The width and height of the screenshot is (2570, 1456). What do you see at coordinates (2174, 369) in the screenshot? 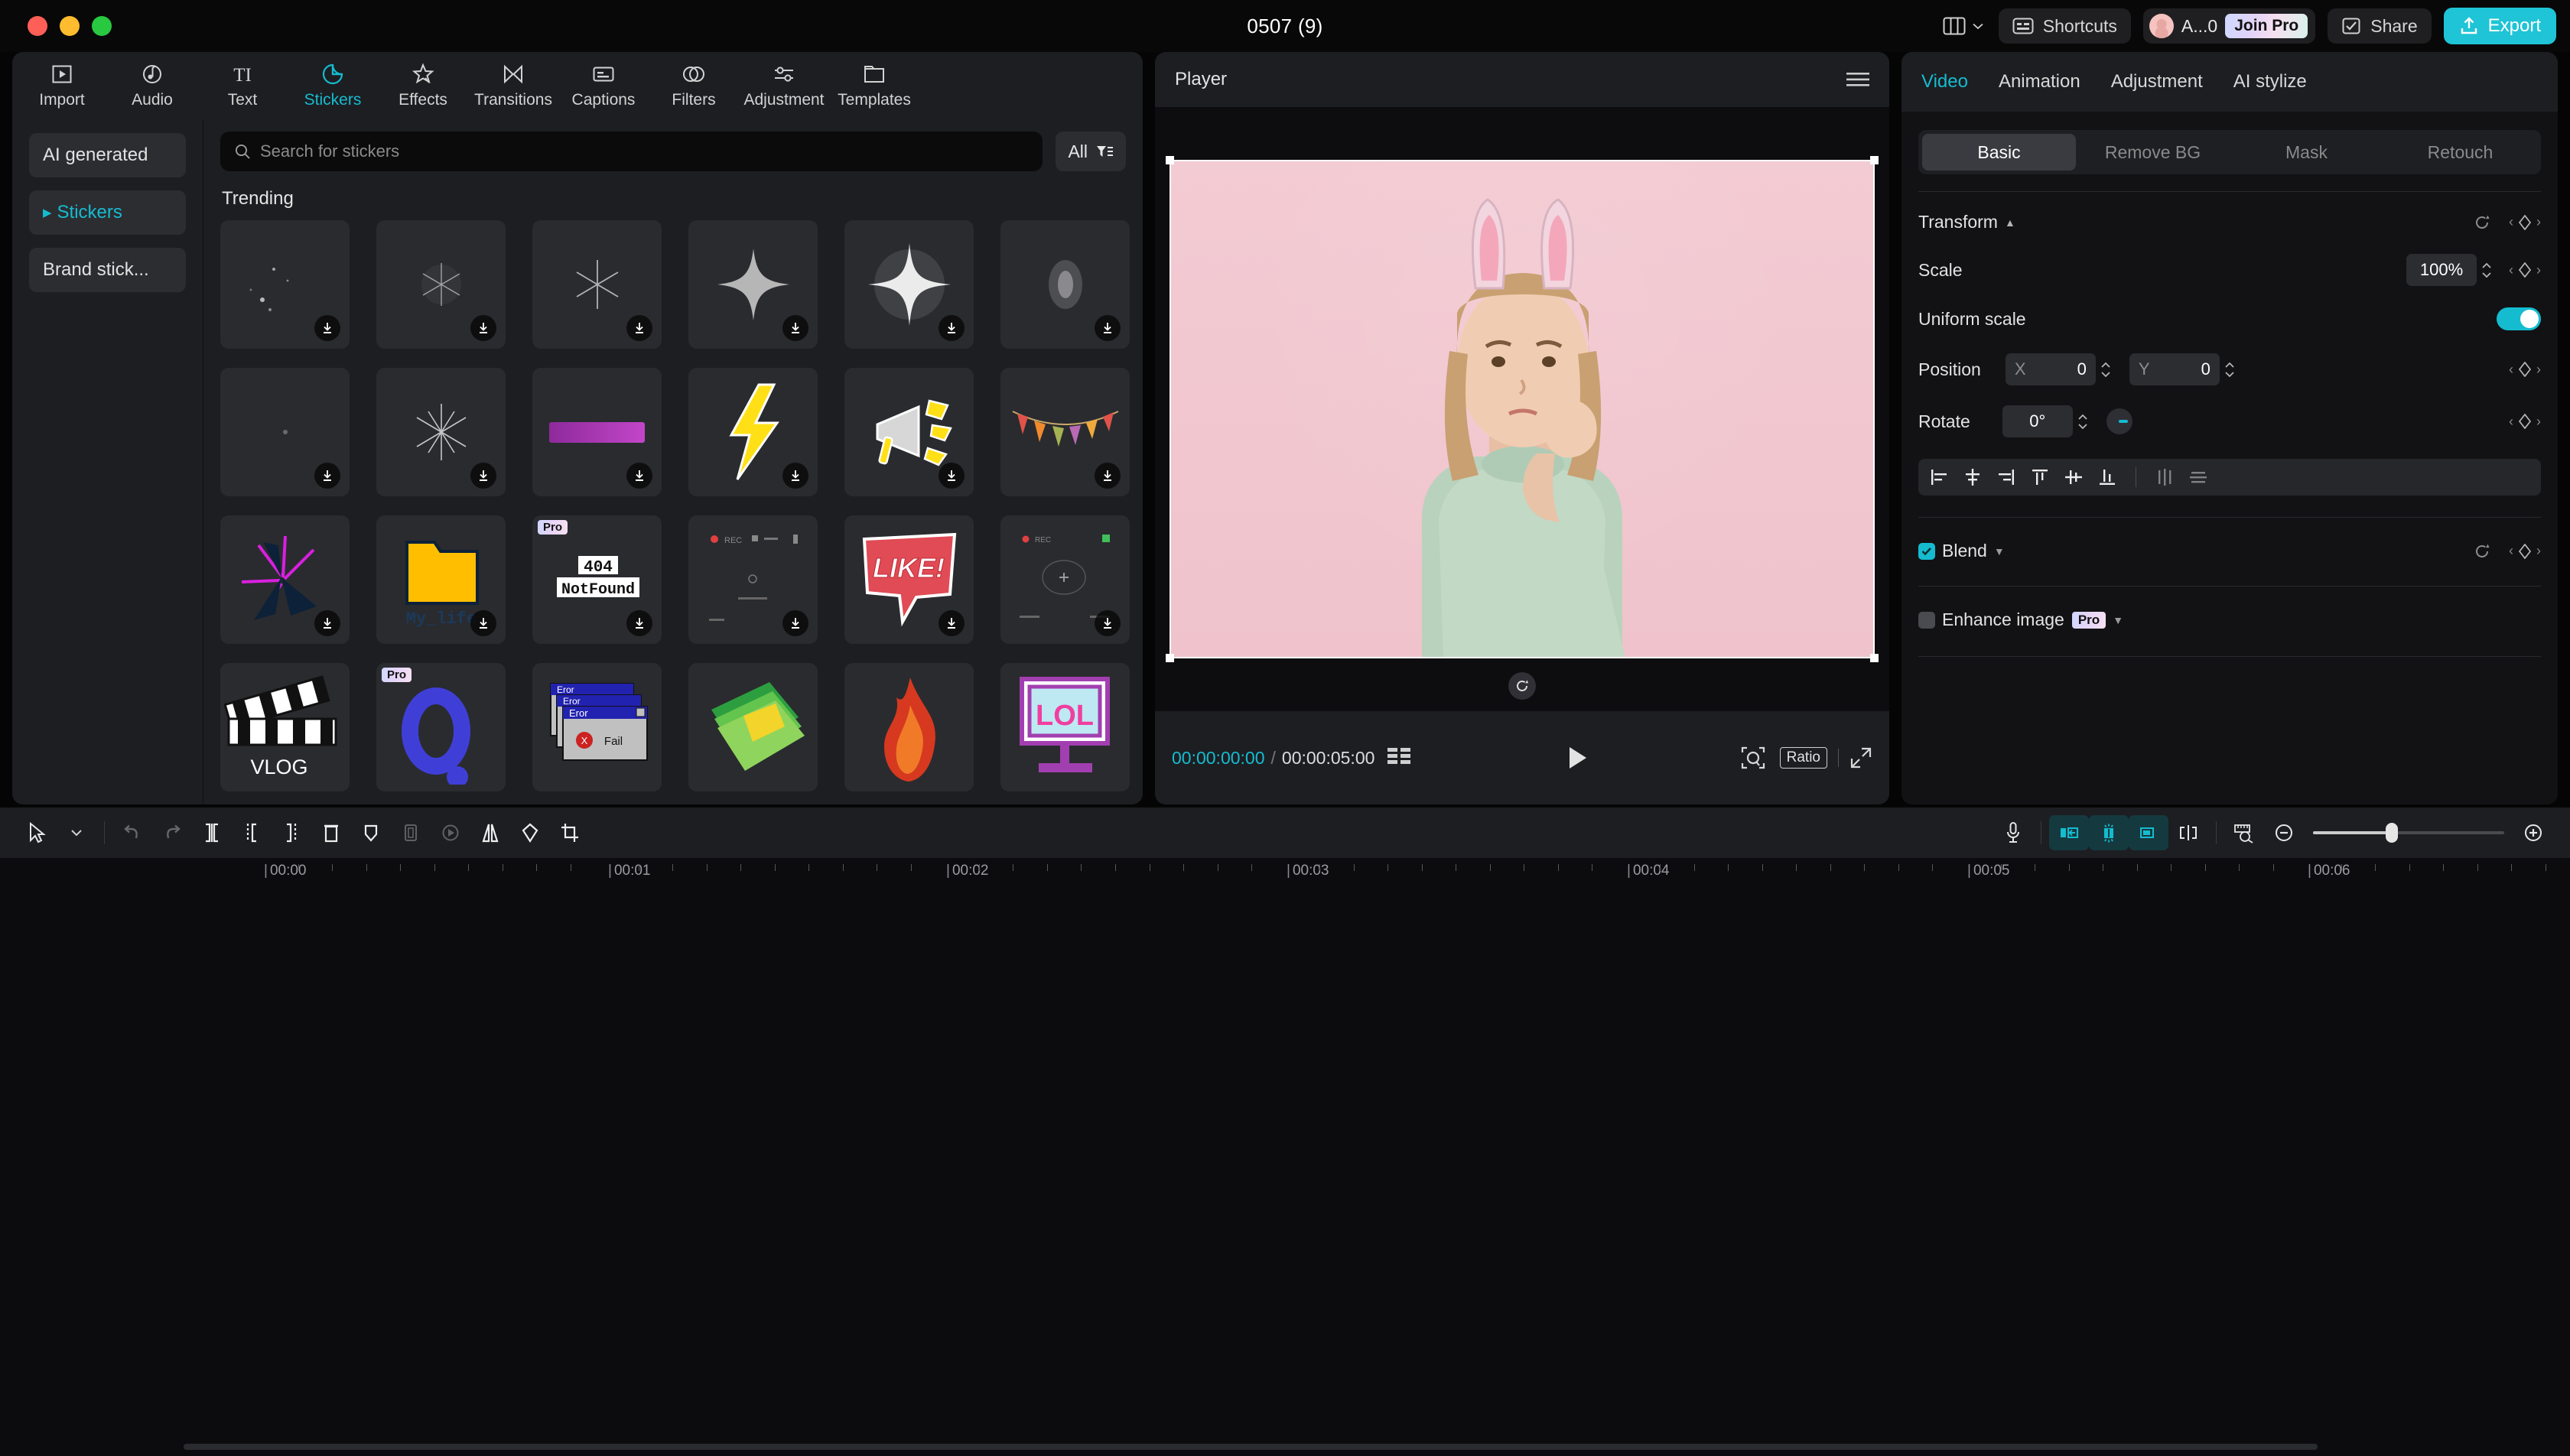
I see `position-y-input: Y 0` at bounding box center [2174, 369].